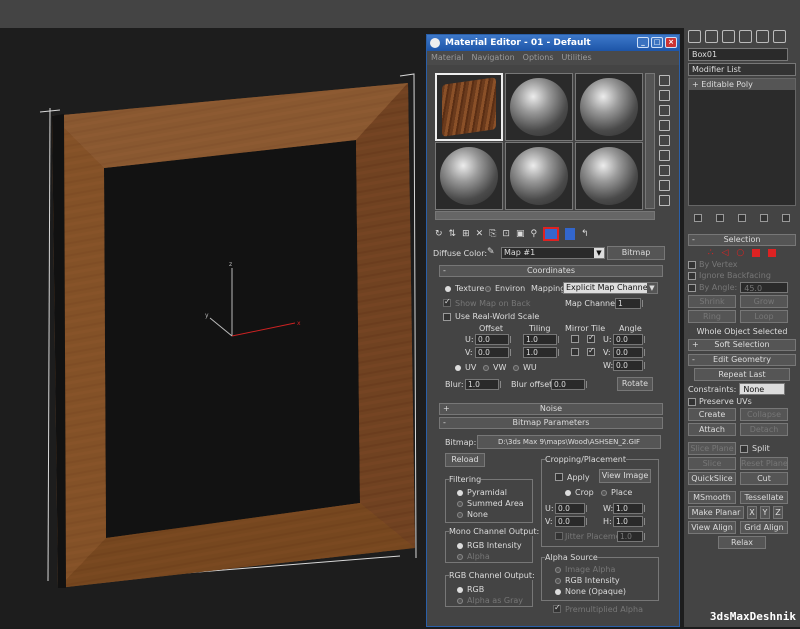  Describe the element at coordinates (741, 218) in the screenshot. I see `make-unique-icon` at that location.